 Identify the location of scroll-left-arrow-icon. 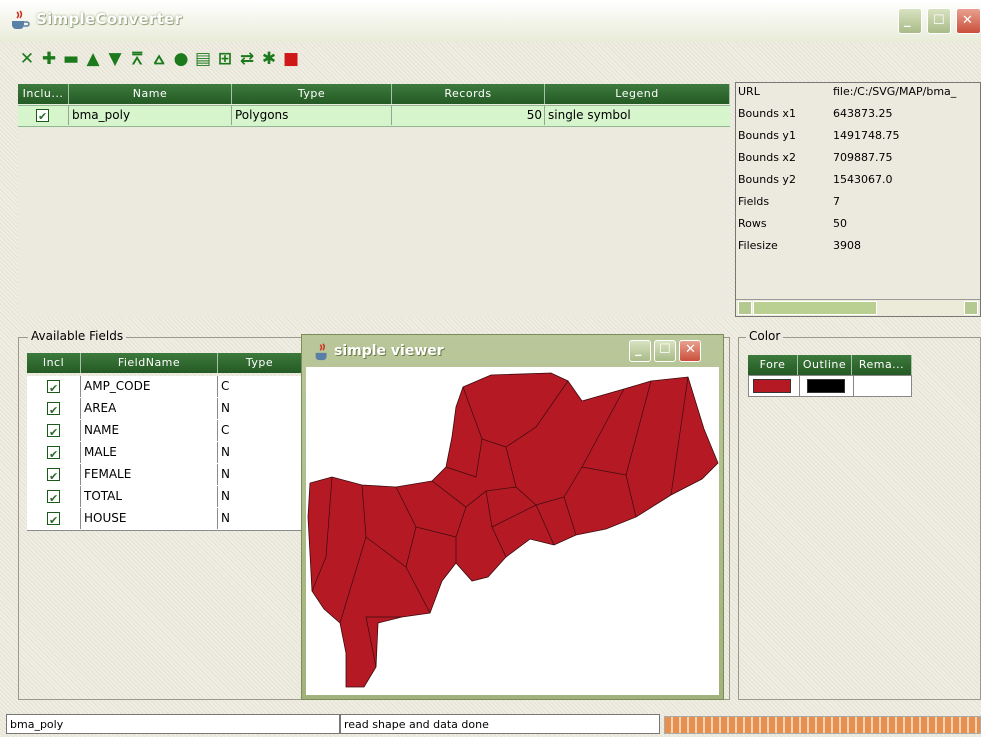
(745, 308).